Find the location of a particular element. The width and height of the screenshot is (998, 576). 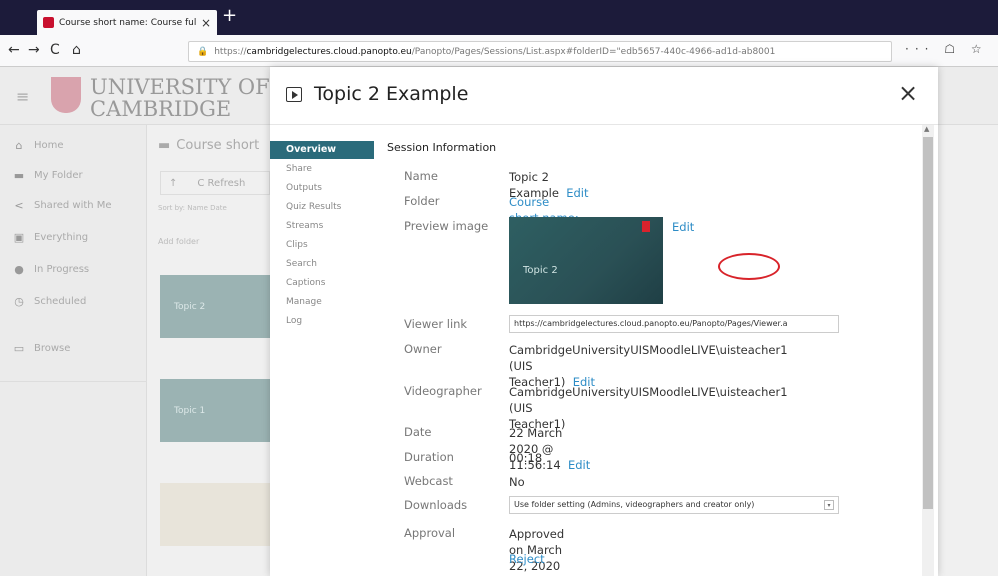

browser-action-icons: ··· ☖ ☆ is located at coordinates (946, 49).